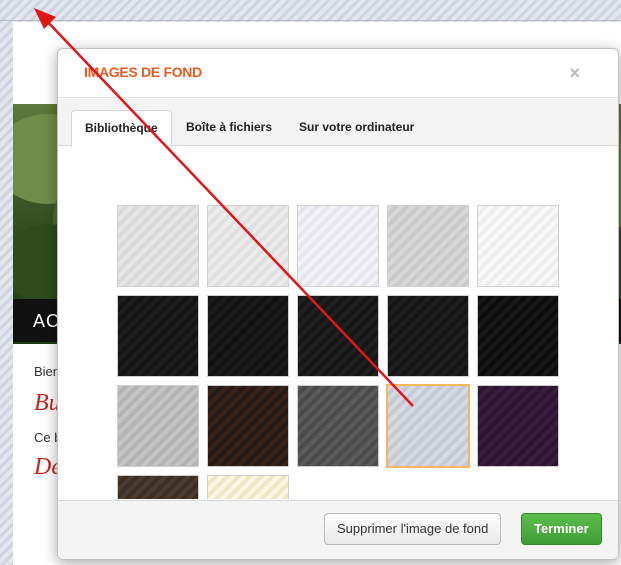 This screenshot has height=565, width=621. What do you see at coordinates (561, 529) in the screenshot?
I see `done-button: Terminer` at bounding box center [561, 529].